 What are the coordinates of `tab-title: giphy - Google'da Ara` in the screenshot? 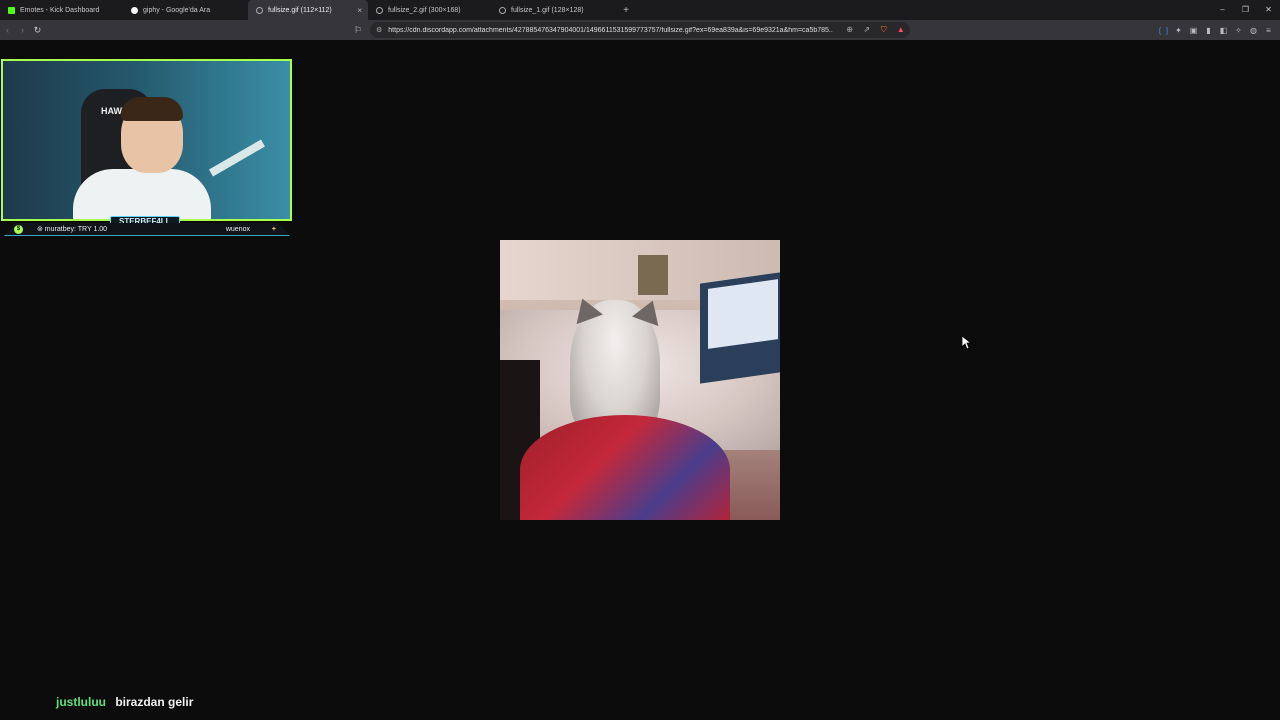 It's located at (177, 10).